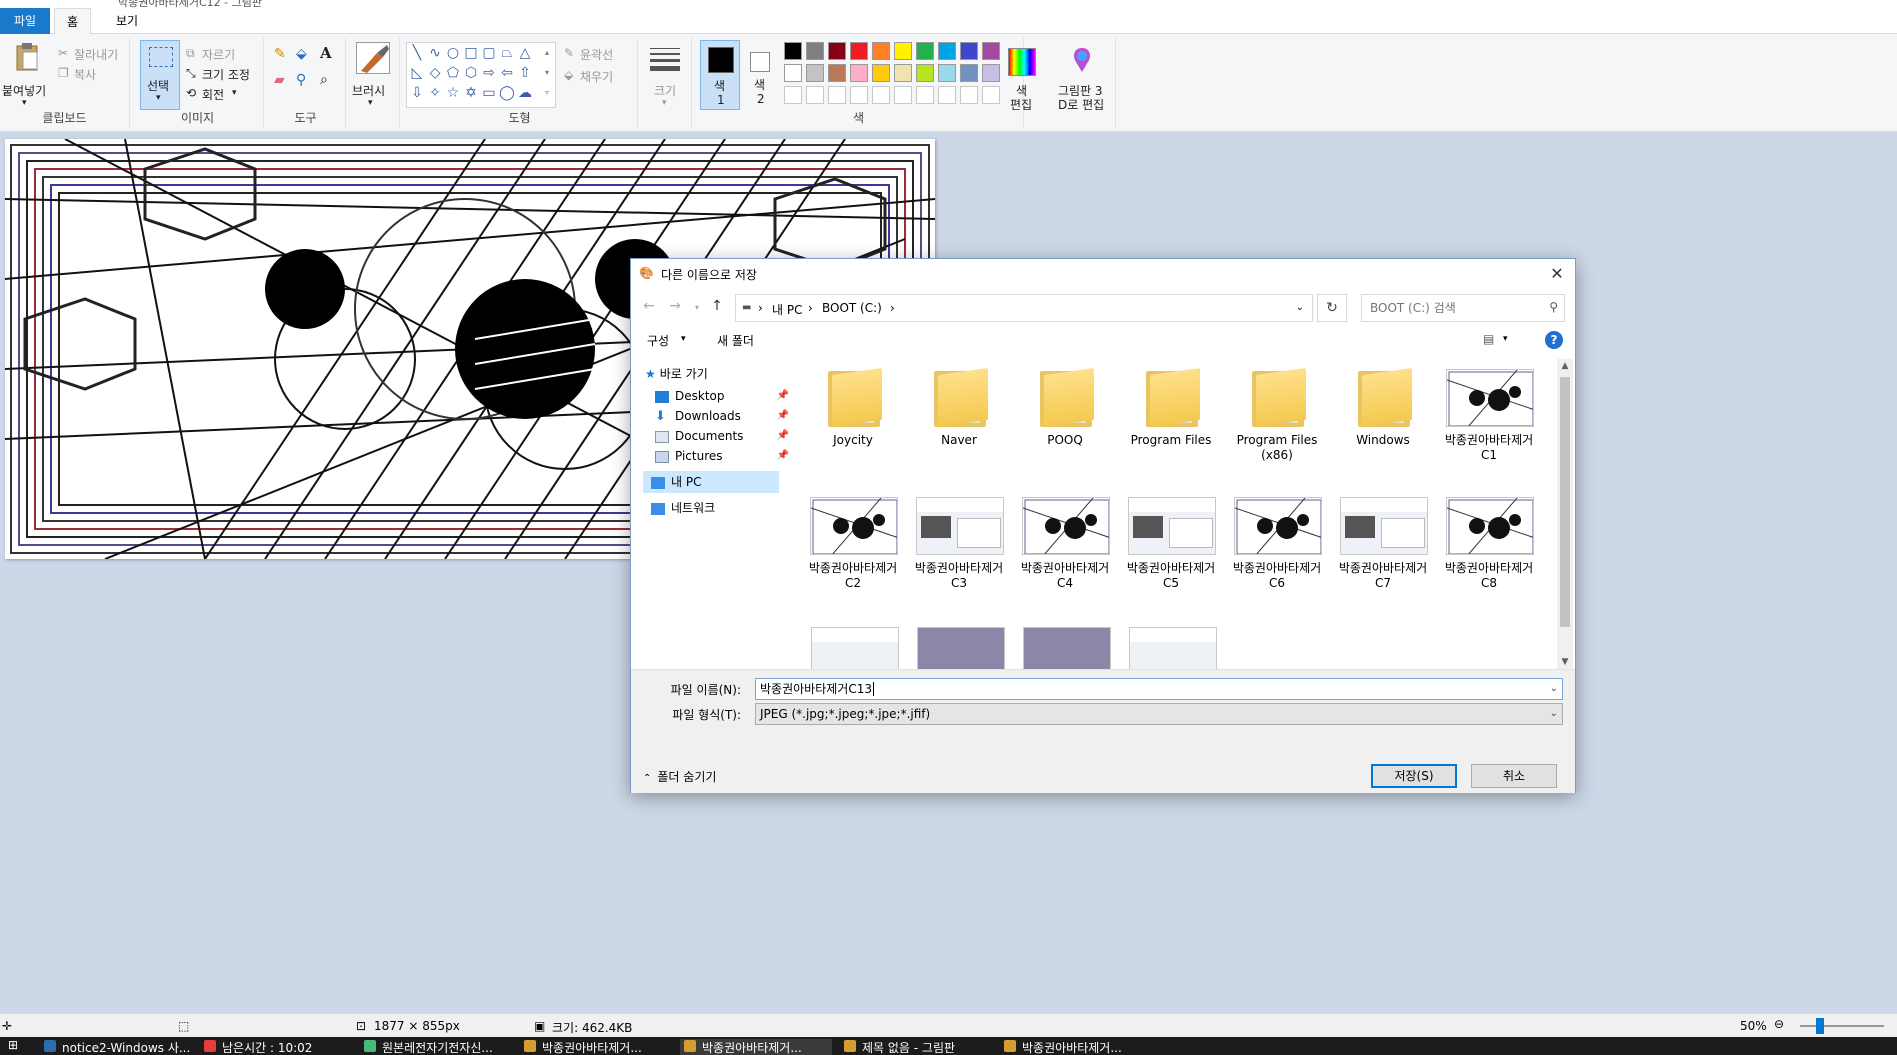 The width and height of the screenshot is (1897, 1055). What do you see at coordinates (916, 1047) in the screenshot?
I see `taskbar-item: 제목 없음 - 그림판` at bounding box center [916, 1047].